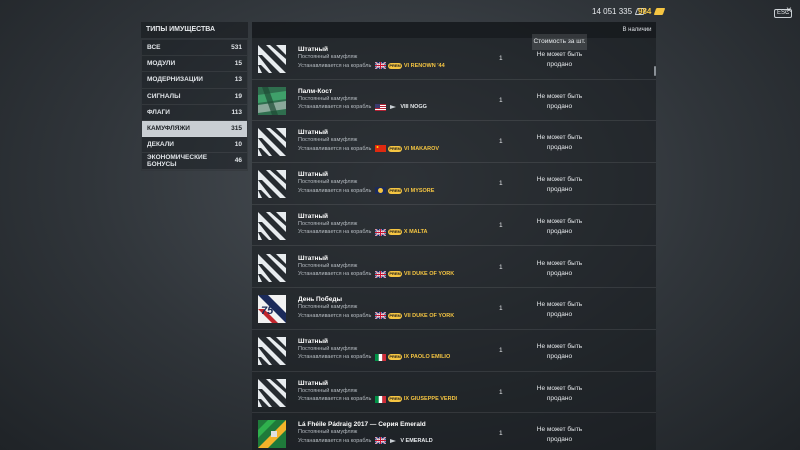  I want to click on sidebar-item-label: ВСЕ, so click(154, 48).